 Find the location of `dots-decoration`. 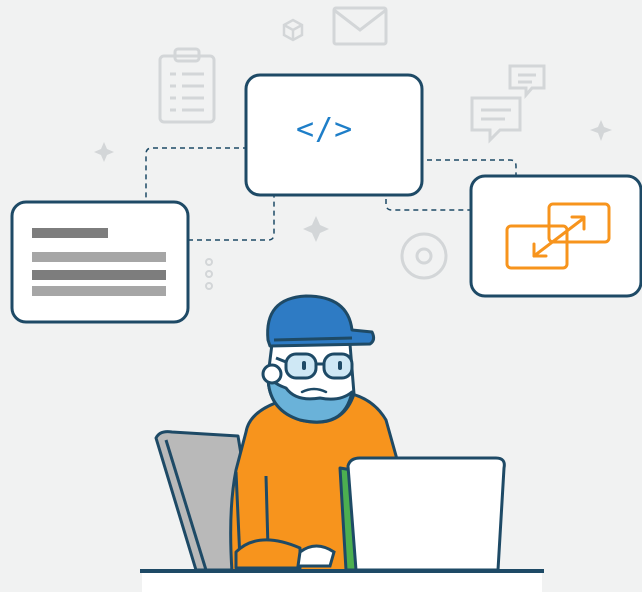

dots-decoration is located at coordinates (209, 274).